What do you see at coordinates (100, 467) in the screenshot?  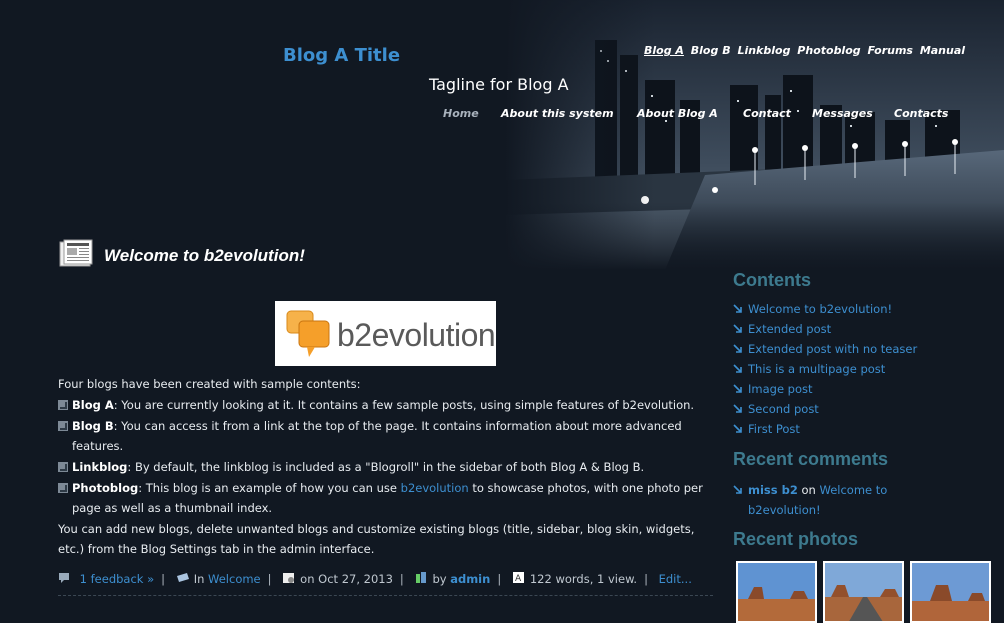 I see `item-name: Linkblog` at bounding box center [100, 467].